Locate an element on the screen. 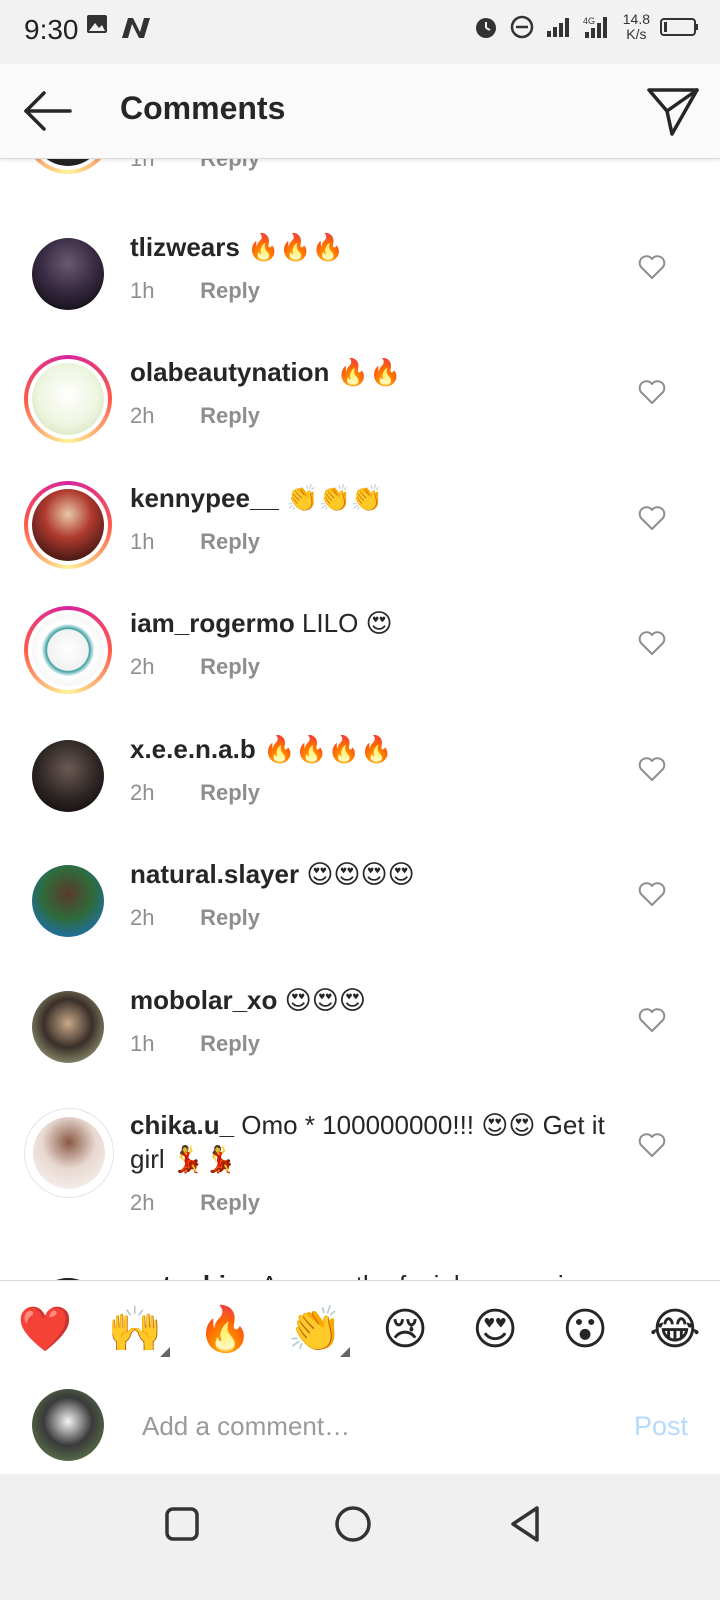  emoji-laughing-button: 😂 is located at coordinates (675, 1329).